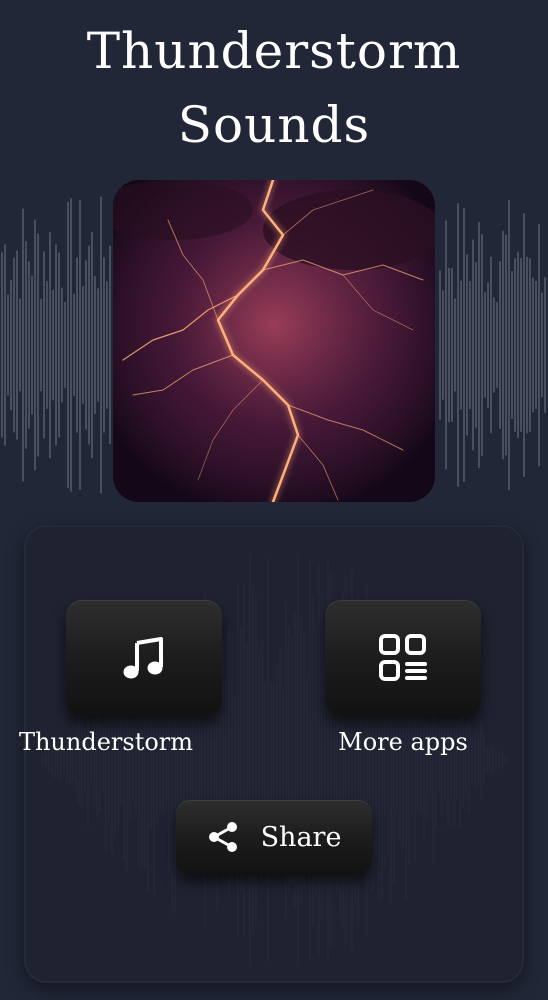 The height and width of the screenshot is (1000, 548). What do you see at coordinates (222, 837) in the screenshot?
I see `share-icon` at bounding box center [222, 837].